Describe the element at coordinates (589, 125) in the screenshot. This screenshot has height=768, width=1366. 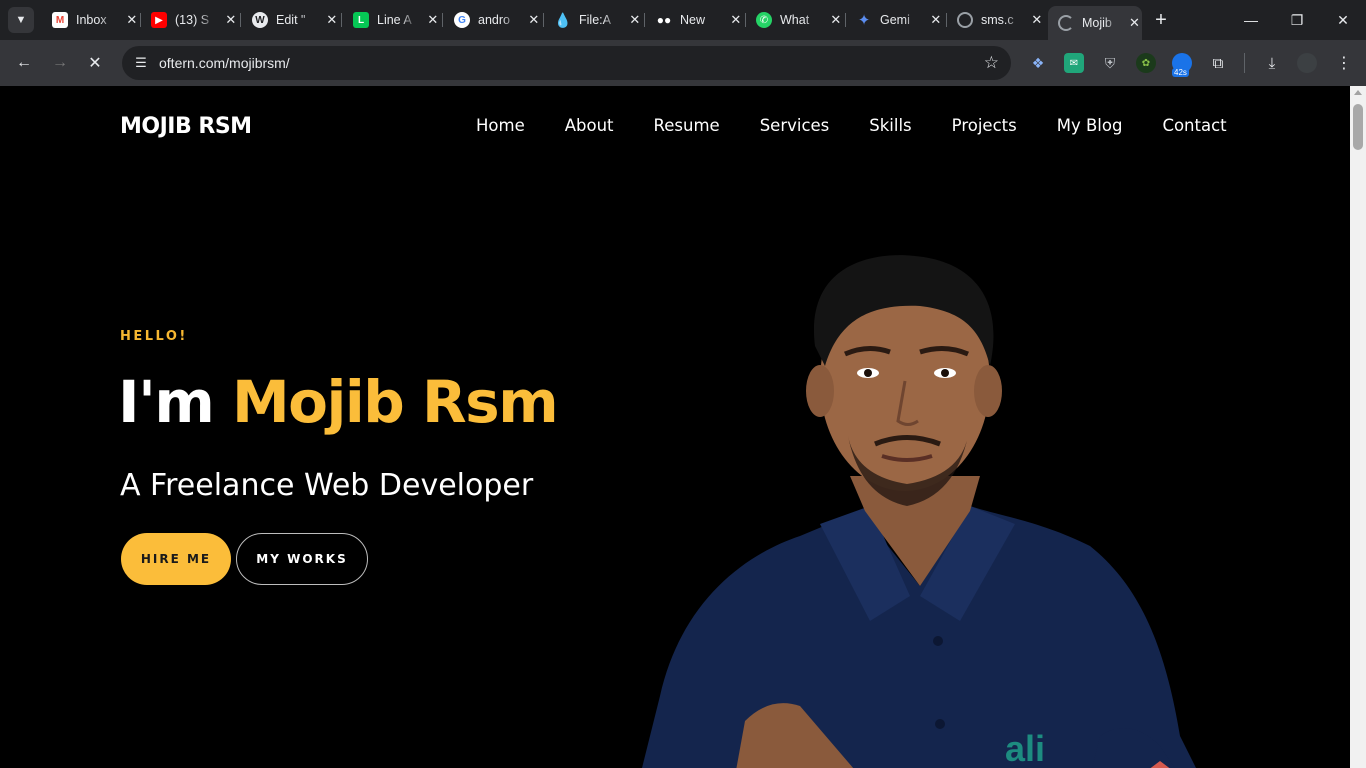
I see `nav-about: About` at that location.